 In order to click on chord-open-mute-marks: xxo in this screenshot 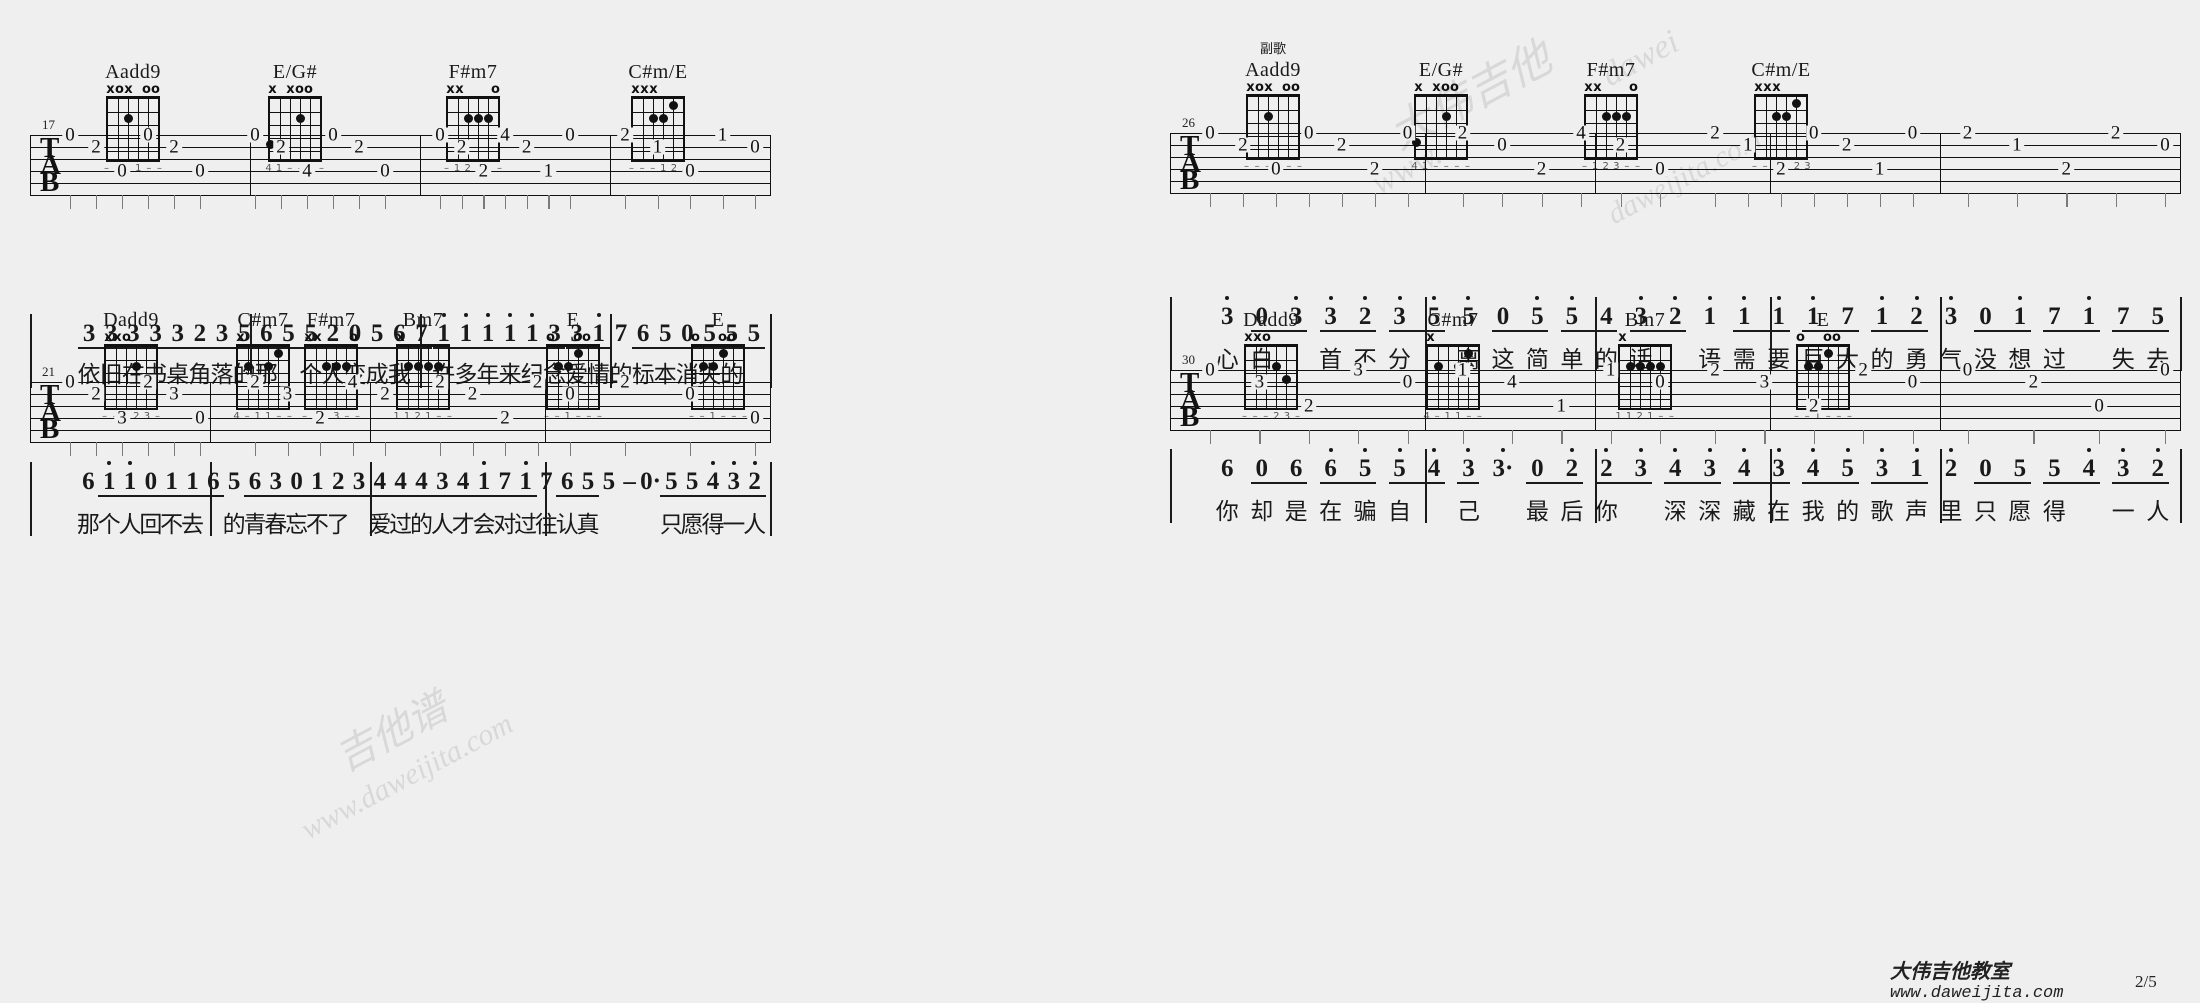, I will do `click(1257, 337)`.